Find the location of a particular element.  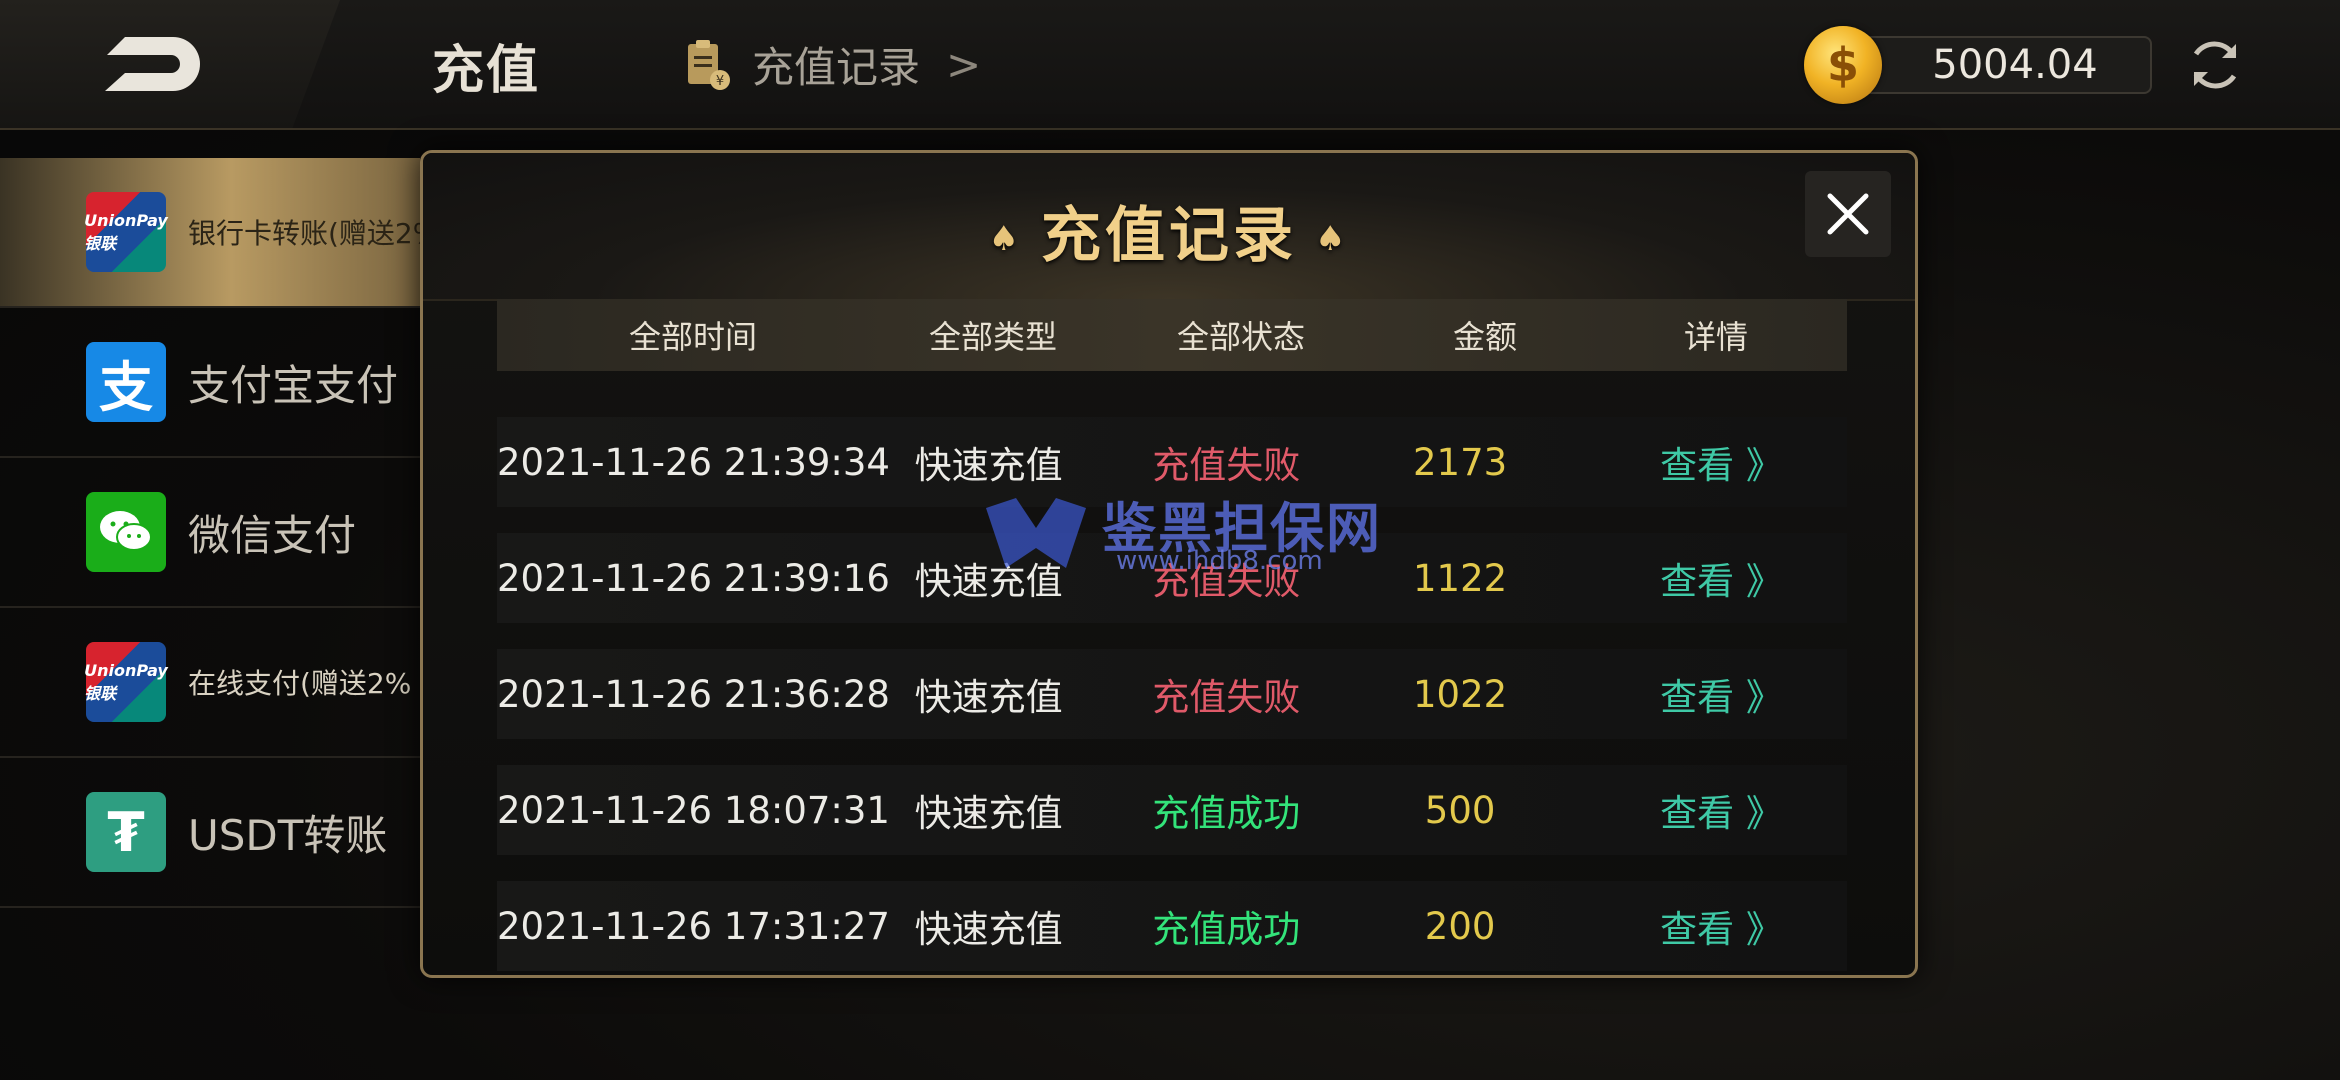

close-button is located at coordinates (1848, 214).